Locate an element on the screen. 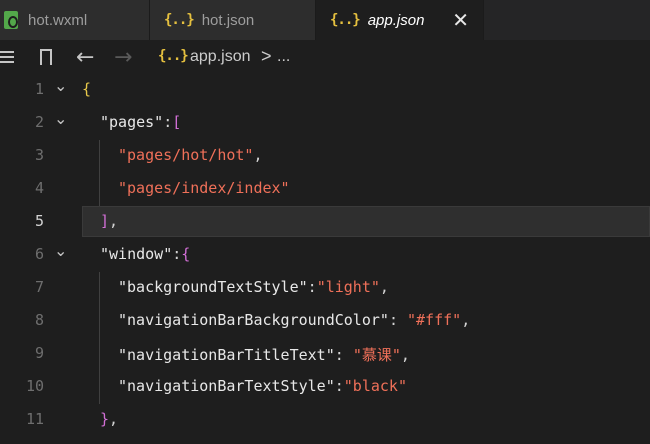 Image resolution: width=650 pixels, height=444 pixels. code-text: "window":{ is located at coordinates (145, 254).